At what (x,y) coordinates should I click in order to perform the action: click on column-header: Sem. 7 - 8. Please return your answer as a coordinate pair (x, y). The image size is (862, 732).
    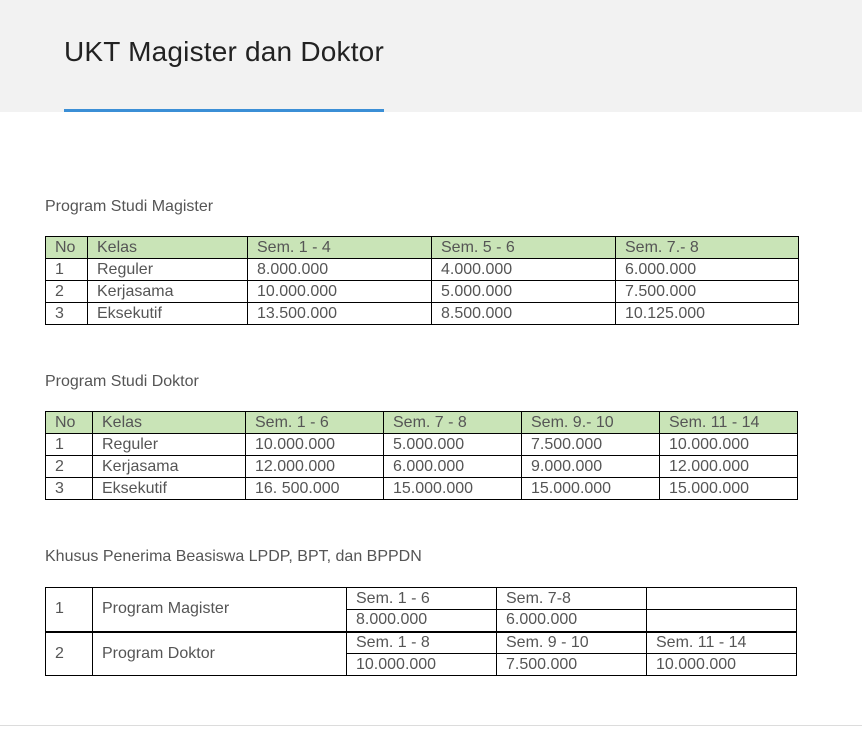
    Looking at the image, I should click on (452, 422).